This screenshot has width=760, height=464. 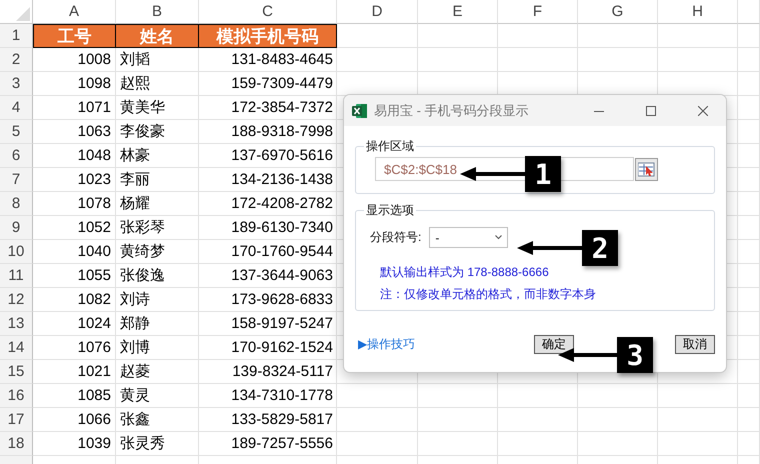 I want to click on table-cell: 1071, so click(x=74, y=108).